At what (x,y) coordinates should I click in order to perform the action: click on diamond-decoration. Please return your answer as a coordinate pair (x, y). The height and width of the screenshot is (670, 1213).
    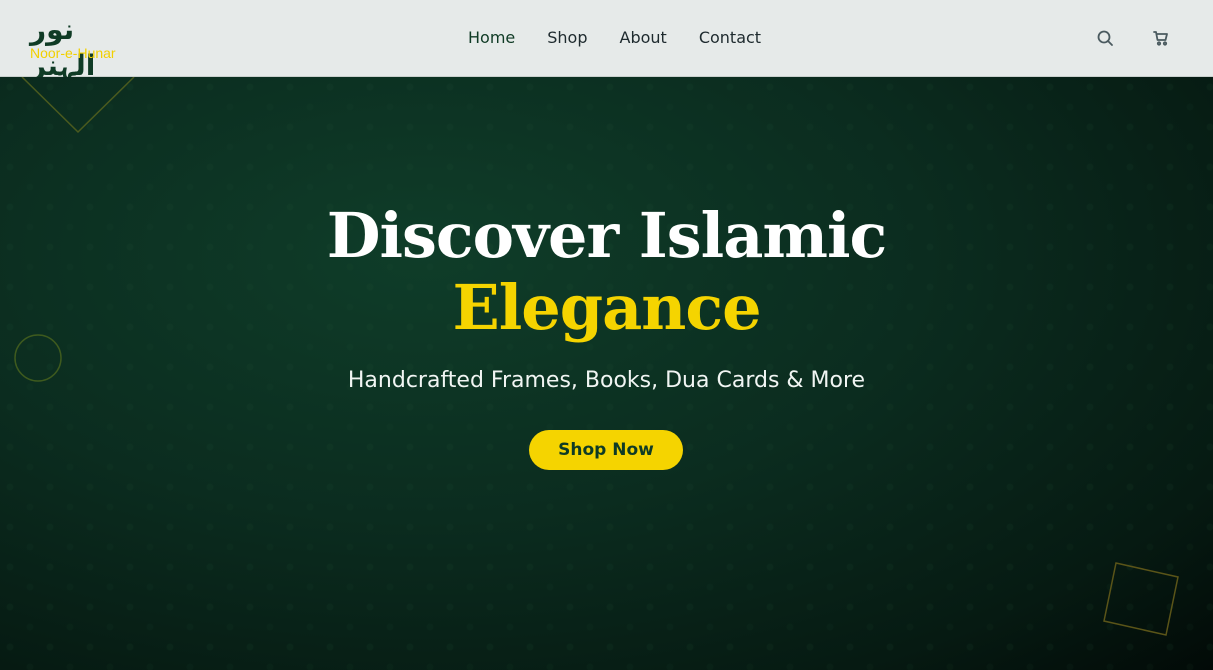
    Looking at the image, I should click on (78, 105).